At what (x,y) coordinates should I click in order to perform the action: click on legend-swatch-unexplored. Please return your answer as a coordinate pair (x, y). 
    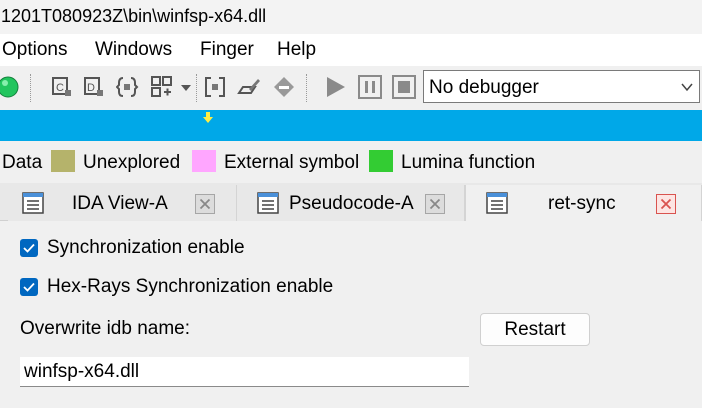
    Looking at the image, I should click on (63, 161).